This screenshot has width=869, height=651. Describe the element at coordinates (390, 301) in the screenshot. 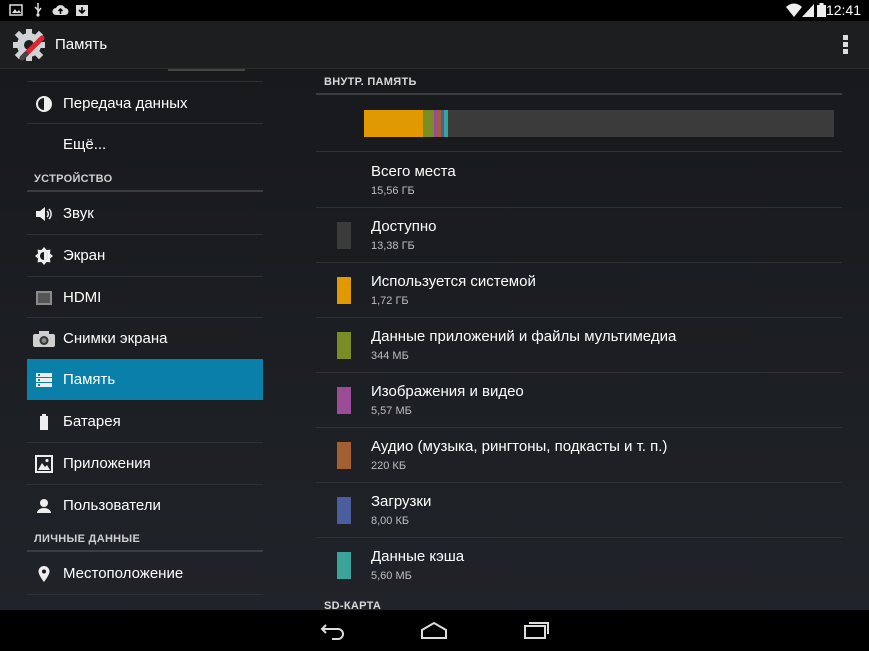

I see `storage-row-size: 1,72 ГБ` at that location.